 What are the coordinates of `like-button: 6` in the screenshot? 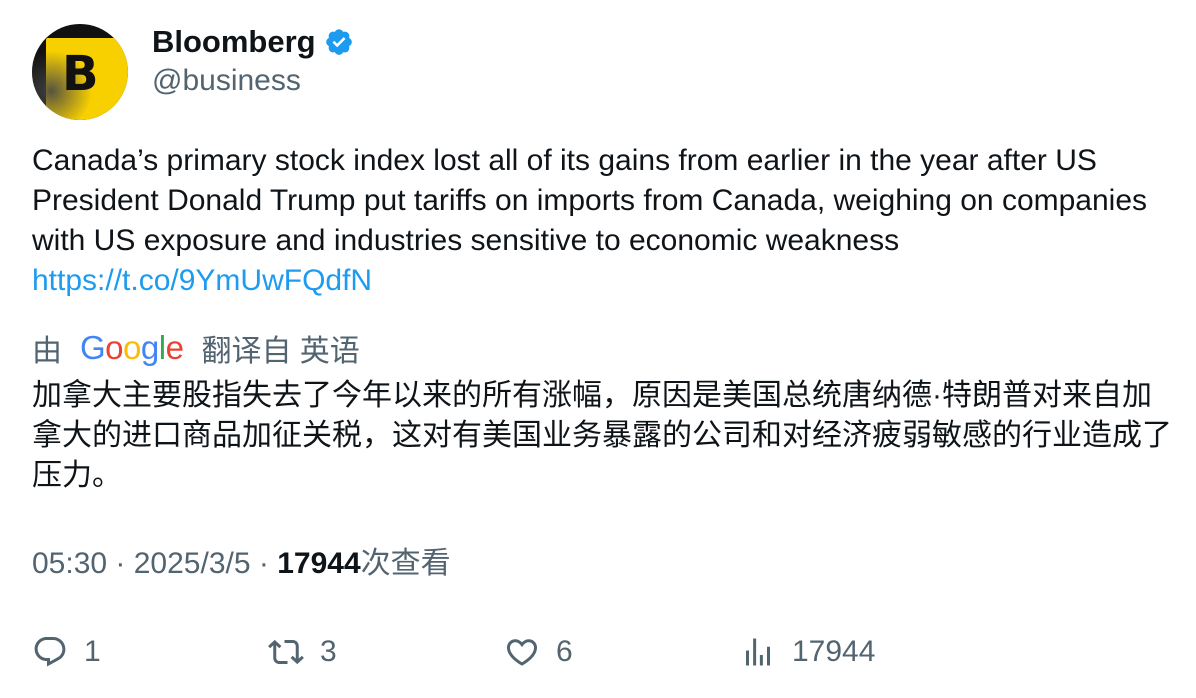 It's located at (538, 652).